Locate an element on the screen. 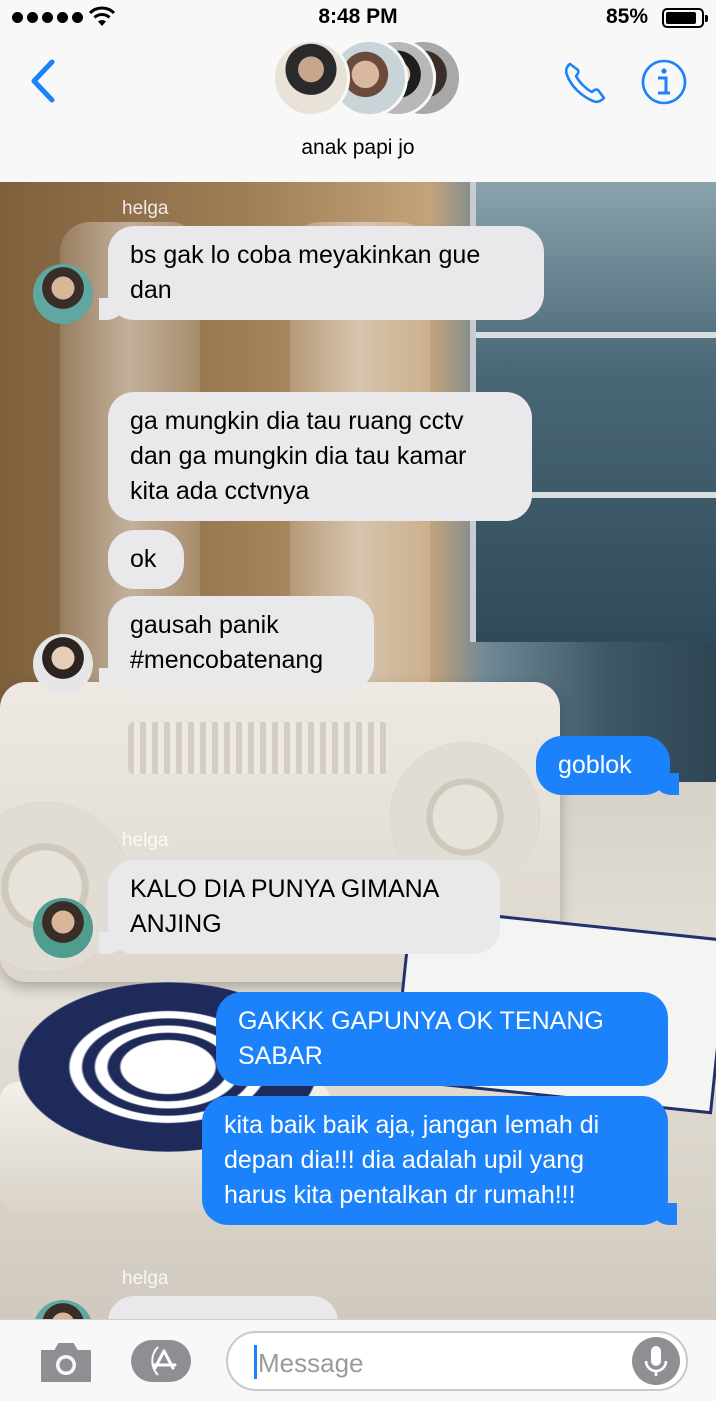 Image resolution: width=716 pixels, height=1401 pixels. compose-bar is located at coordinates (358, 1360).